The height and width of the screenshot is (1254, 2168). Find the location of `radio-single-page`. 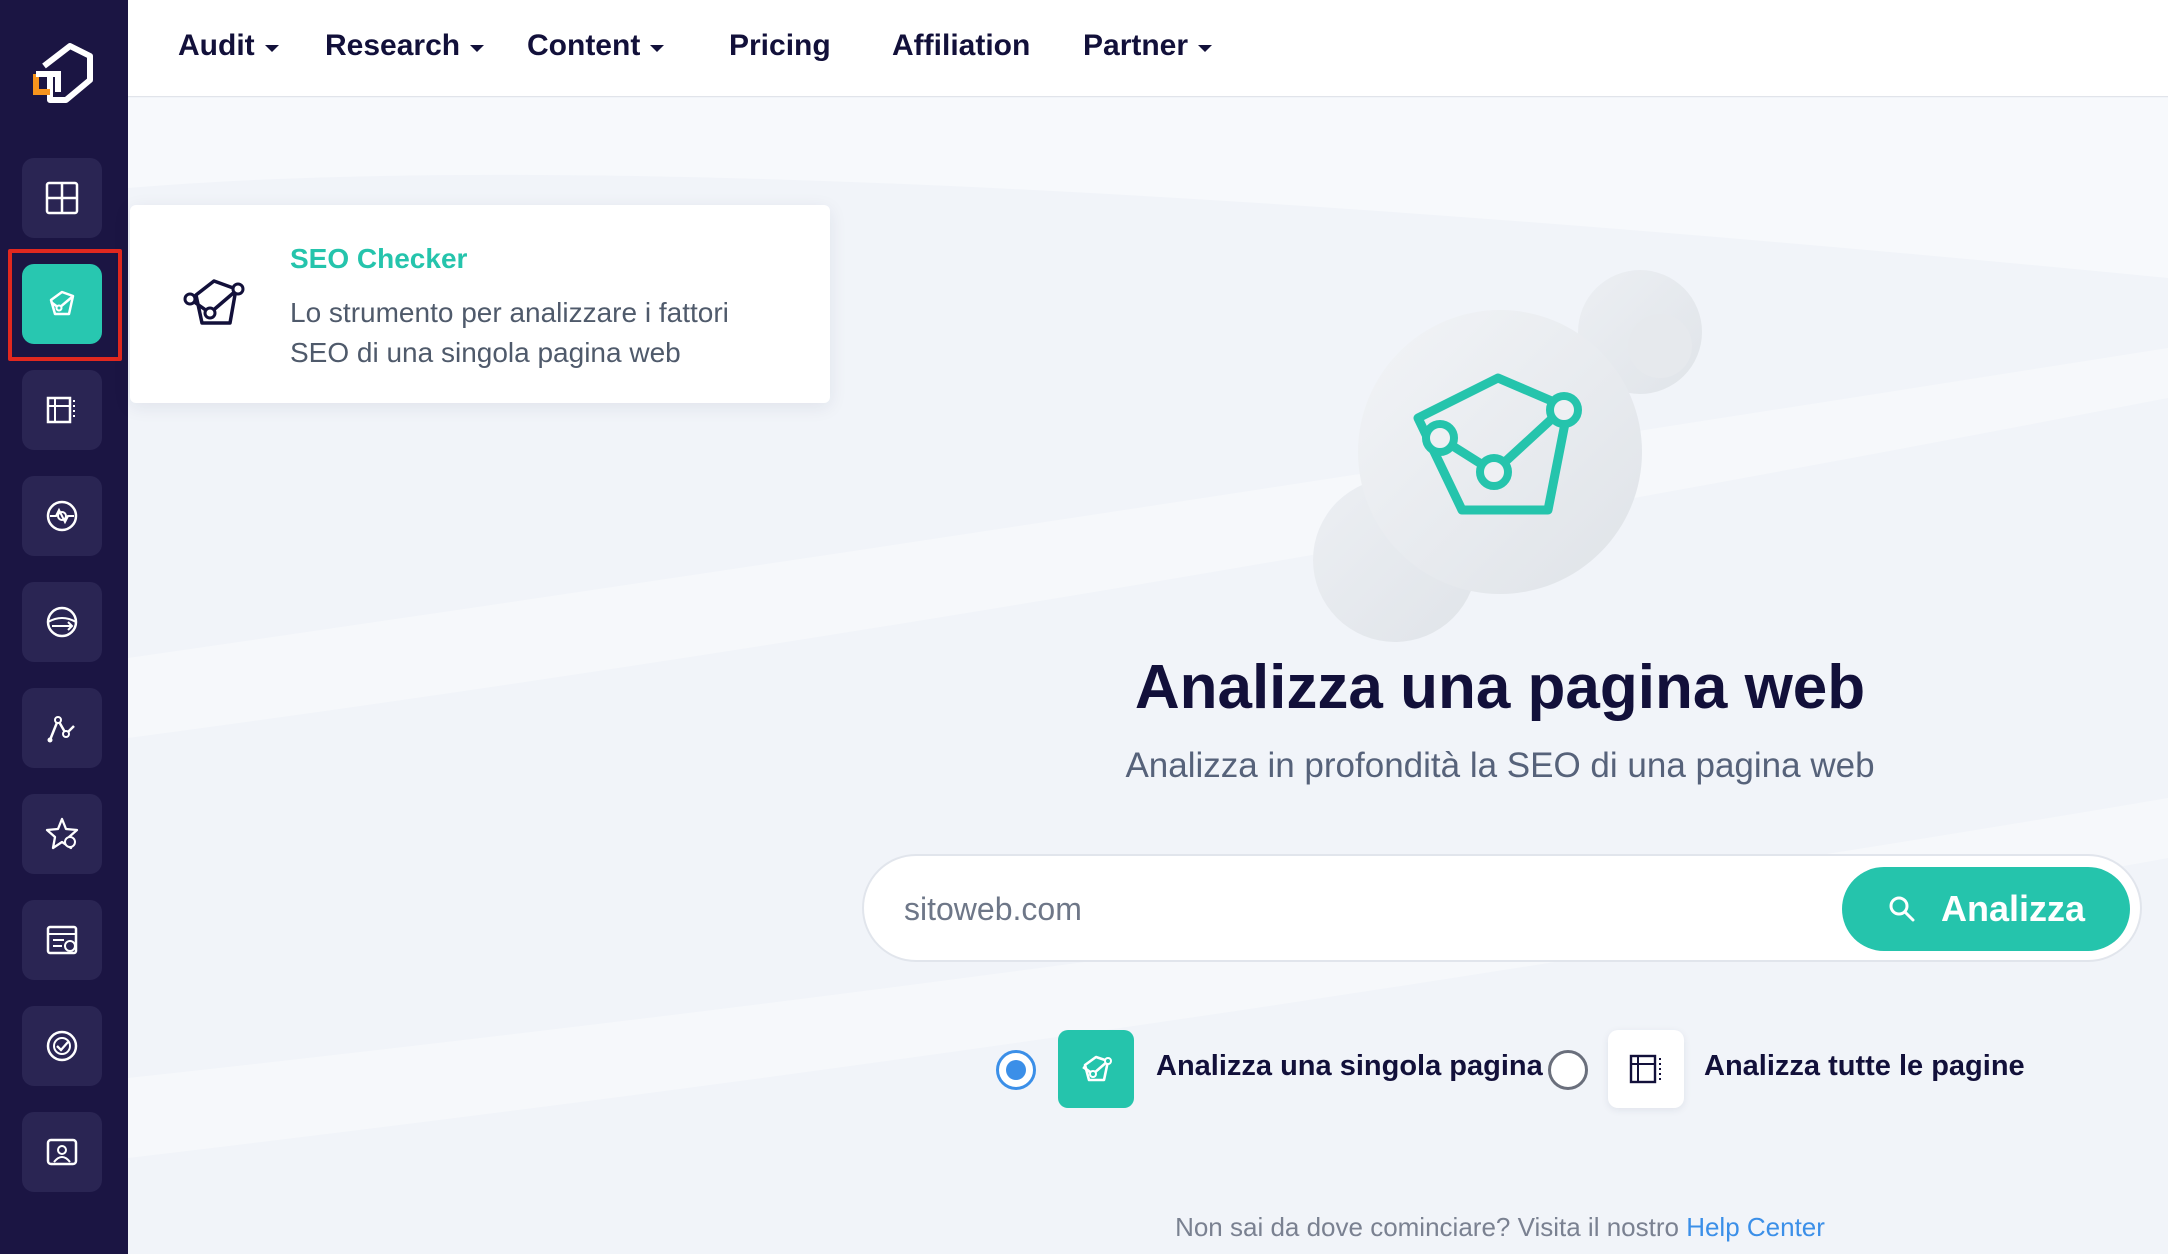

radio-single-page is located at coordinates (1016, 1070).